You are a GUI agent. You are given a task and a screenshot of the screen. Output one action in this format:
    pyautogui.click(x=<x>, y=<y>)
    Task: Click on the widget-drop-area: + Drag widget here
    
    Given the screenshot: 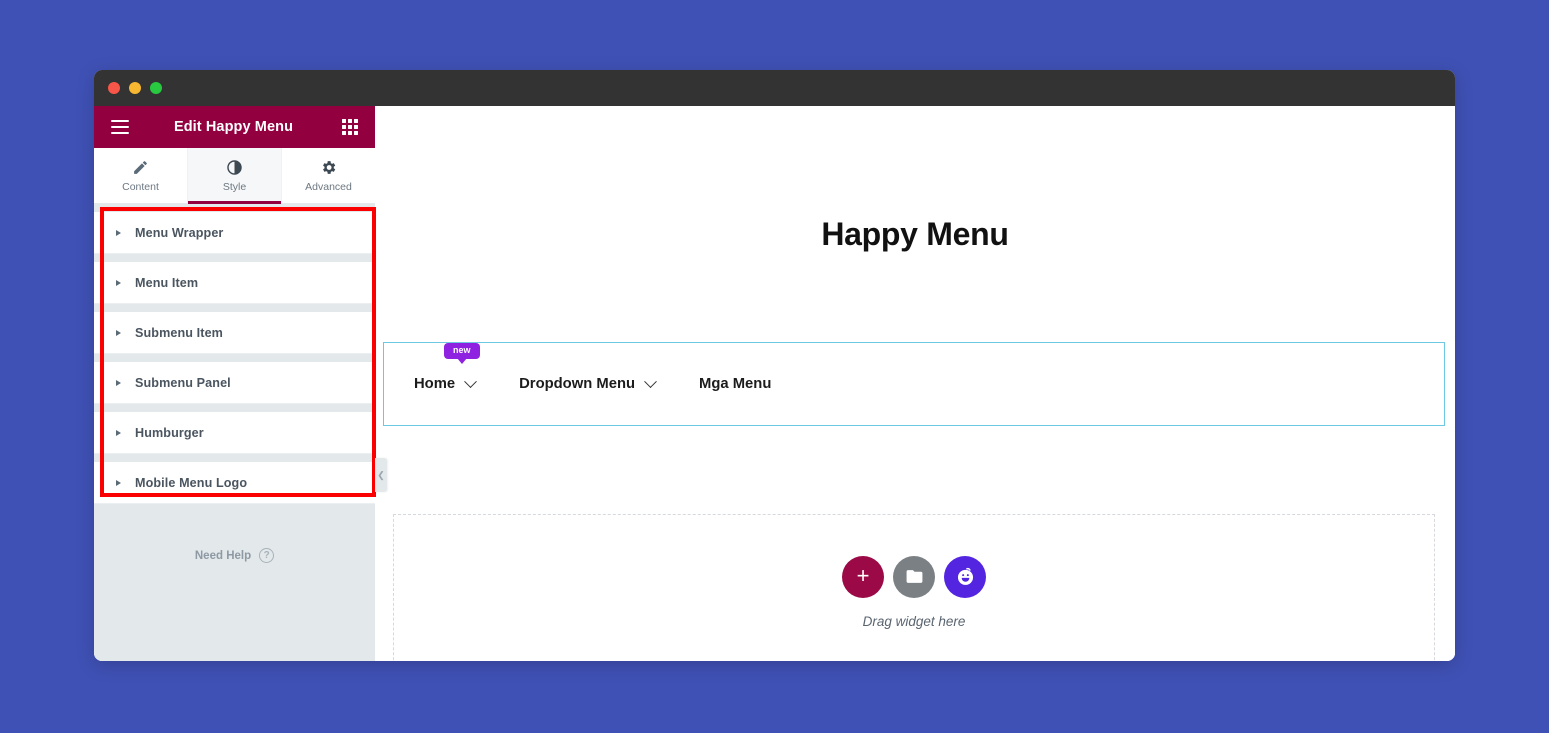 What is the action you would take?
    pyautogui.click(x=914, y=587)
    